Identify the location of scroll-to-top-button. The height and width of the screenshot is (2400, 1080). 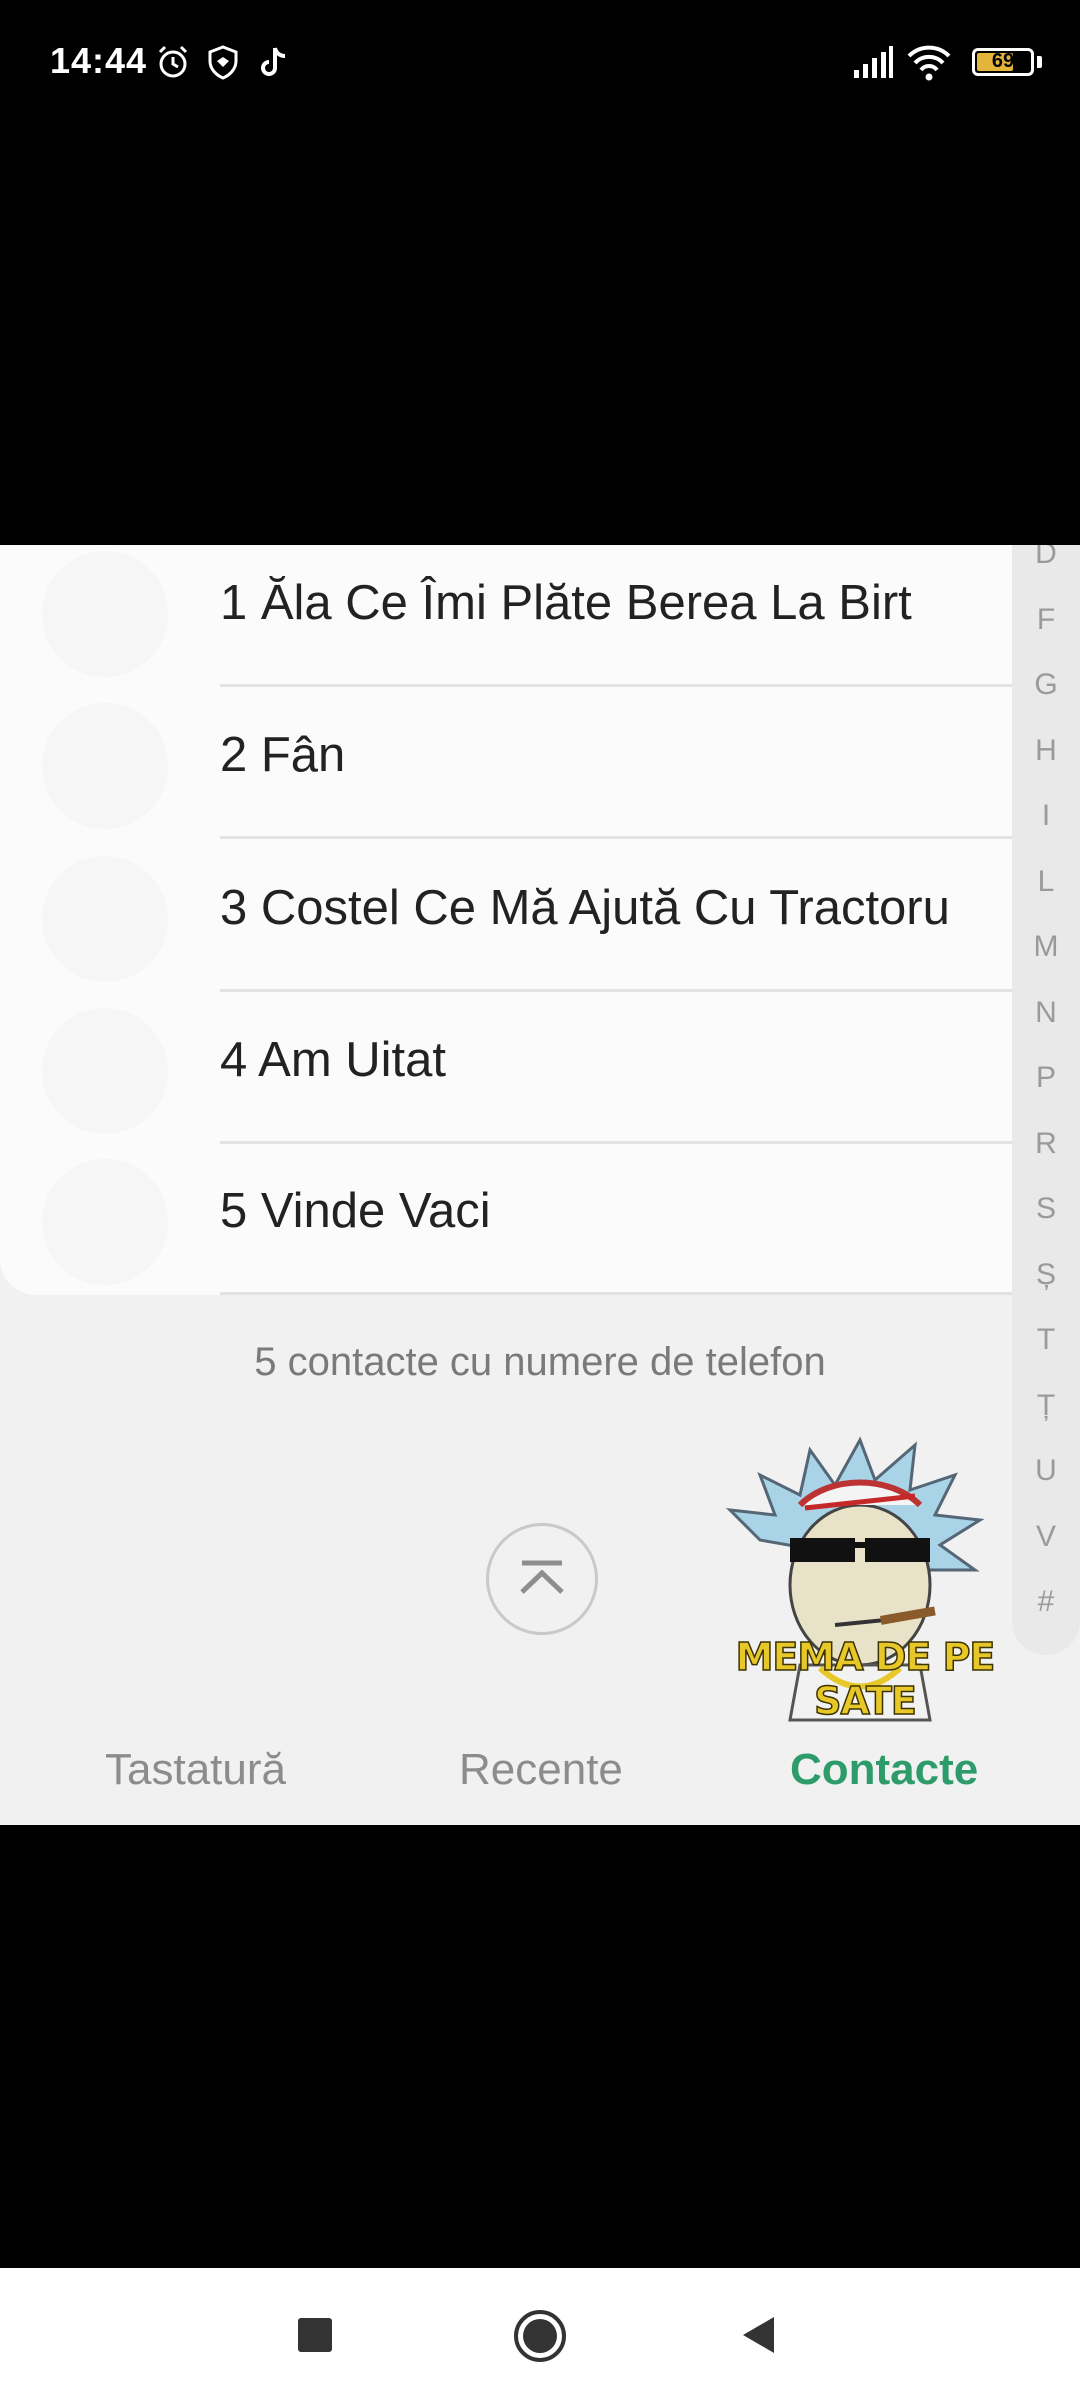
(542, 1579).